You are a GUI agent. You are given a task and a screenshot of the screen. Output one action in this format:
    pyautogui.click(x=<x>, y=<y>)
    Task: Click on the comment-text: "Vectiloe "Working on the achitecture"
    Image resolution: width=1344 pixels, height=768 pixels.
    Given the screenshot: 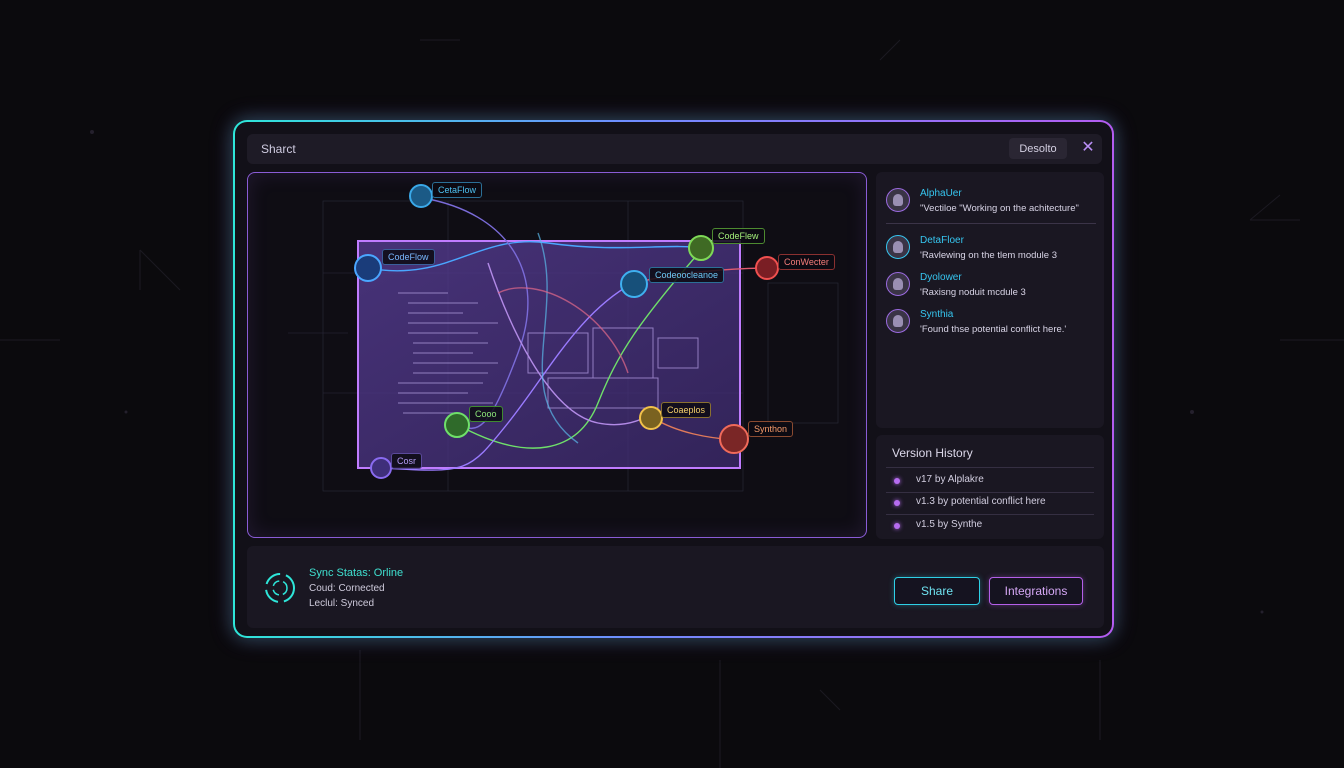 What is the action you would take?
    pyautogui.click(x=999, y=208)
    